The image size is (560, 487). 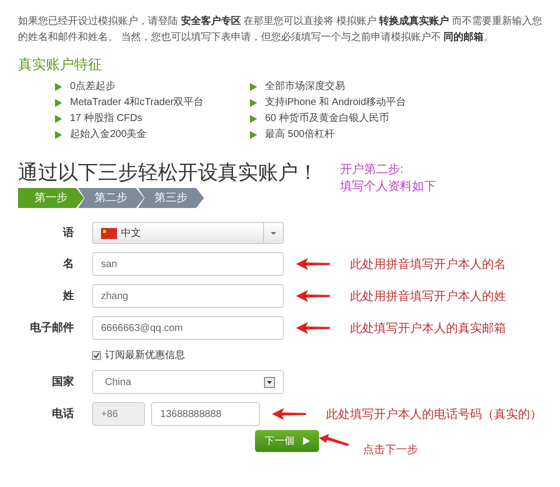 What do you see at coordinates (119, 414) in the screenshot?
I see `country-code-field: +86` at bounding box center [119, 414].